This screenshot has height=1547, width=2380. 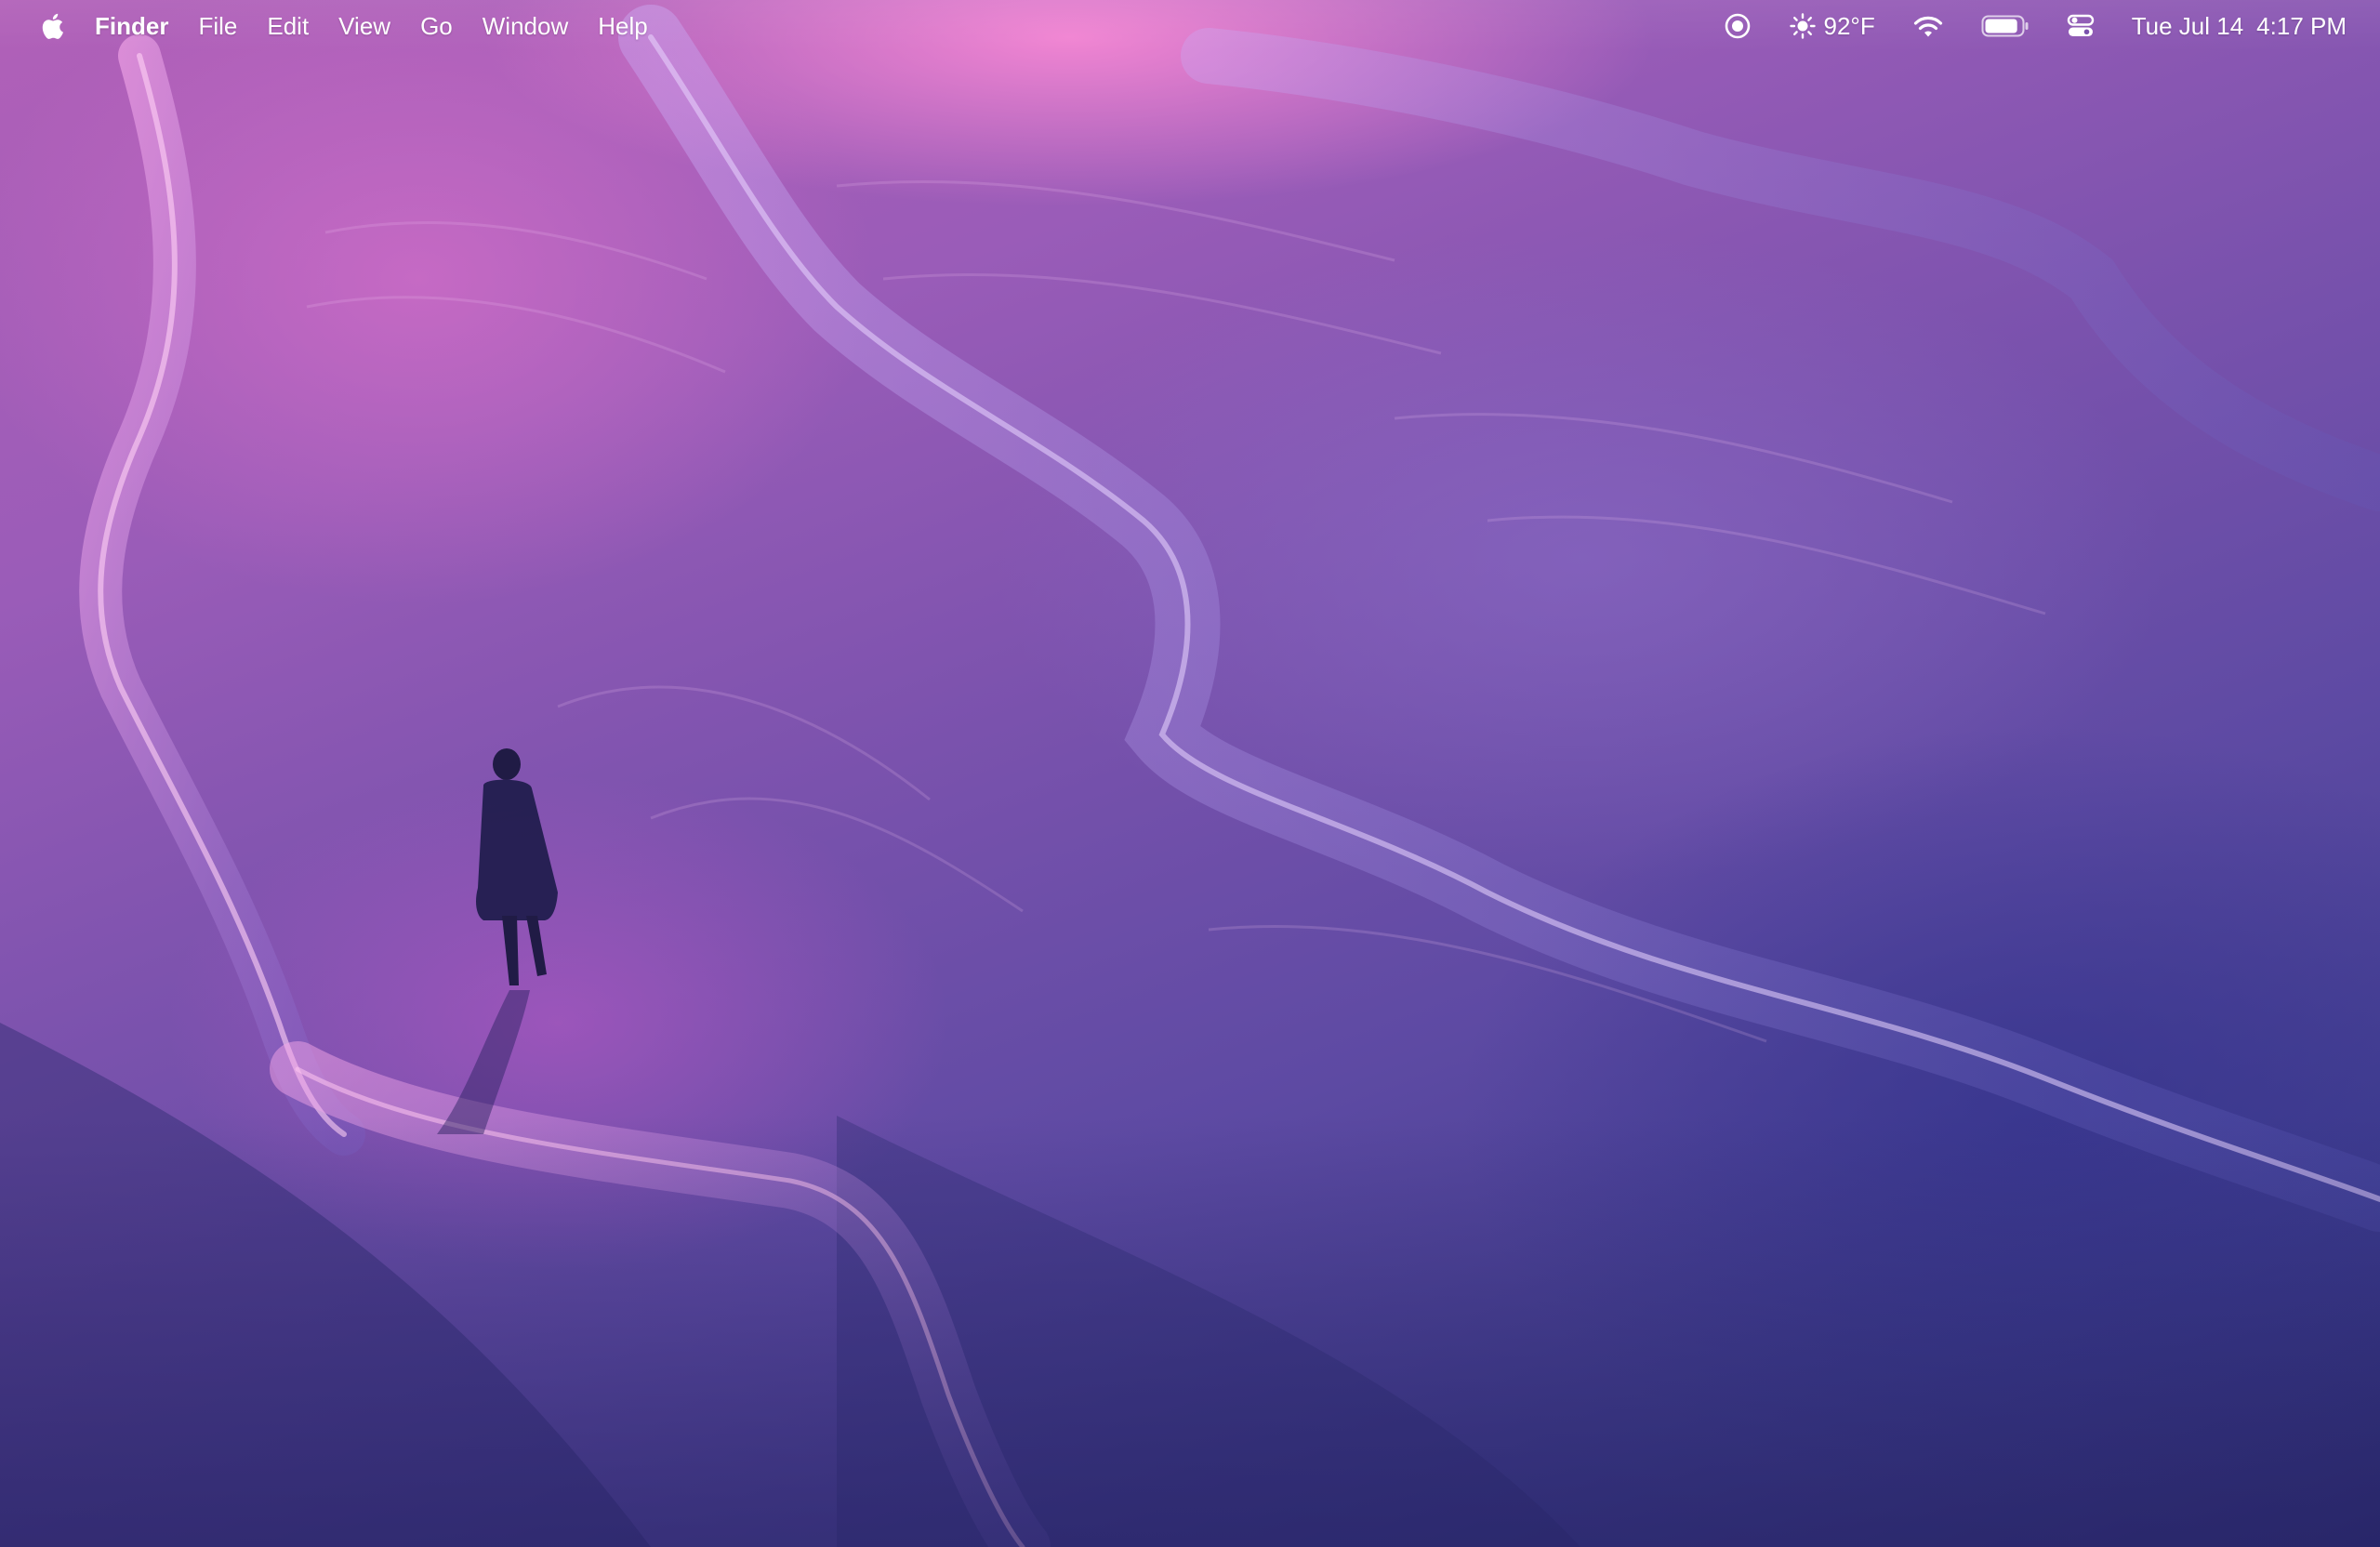 I want to click on menu-help: Help, so click(x=622, y=26).